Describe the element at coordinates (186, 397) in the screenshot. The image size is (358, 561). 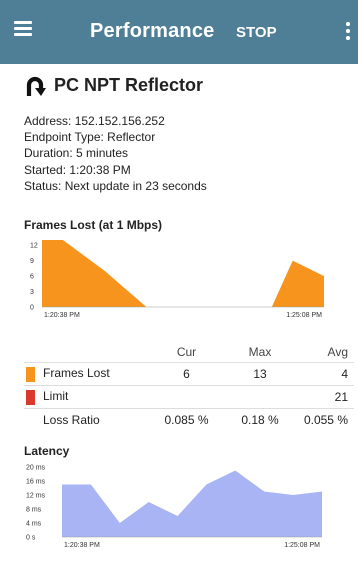
I see `cell-cur` at that location.